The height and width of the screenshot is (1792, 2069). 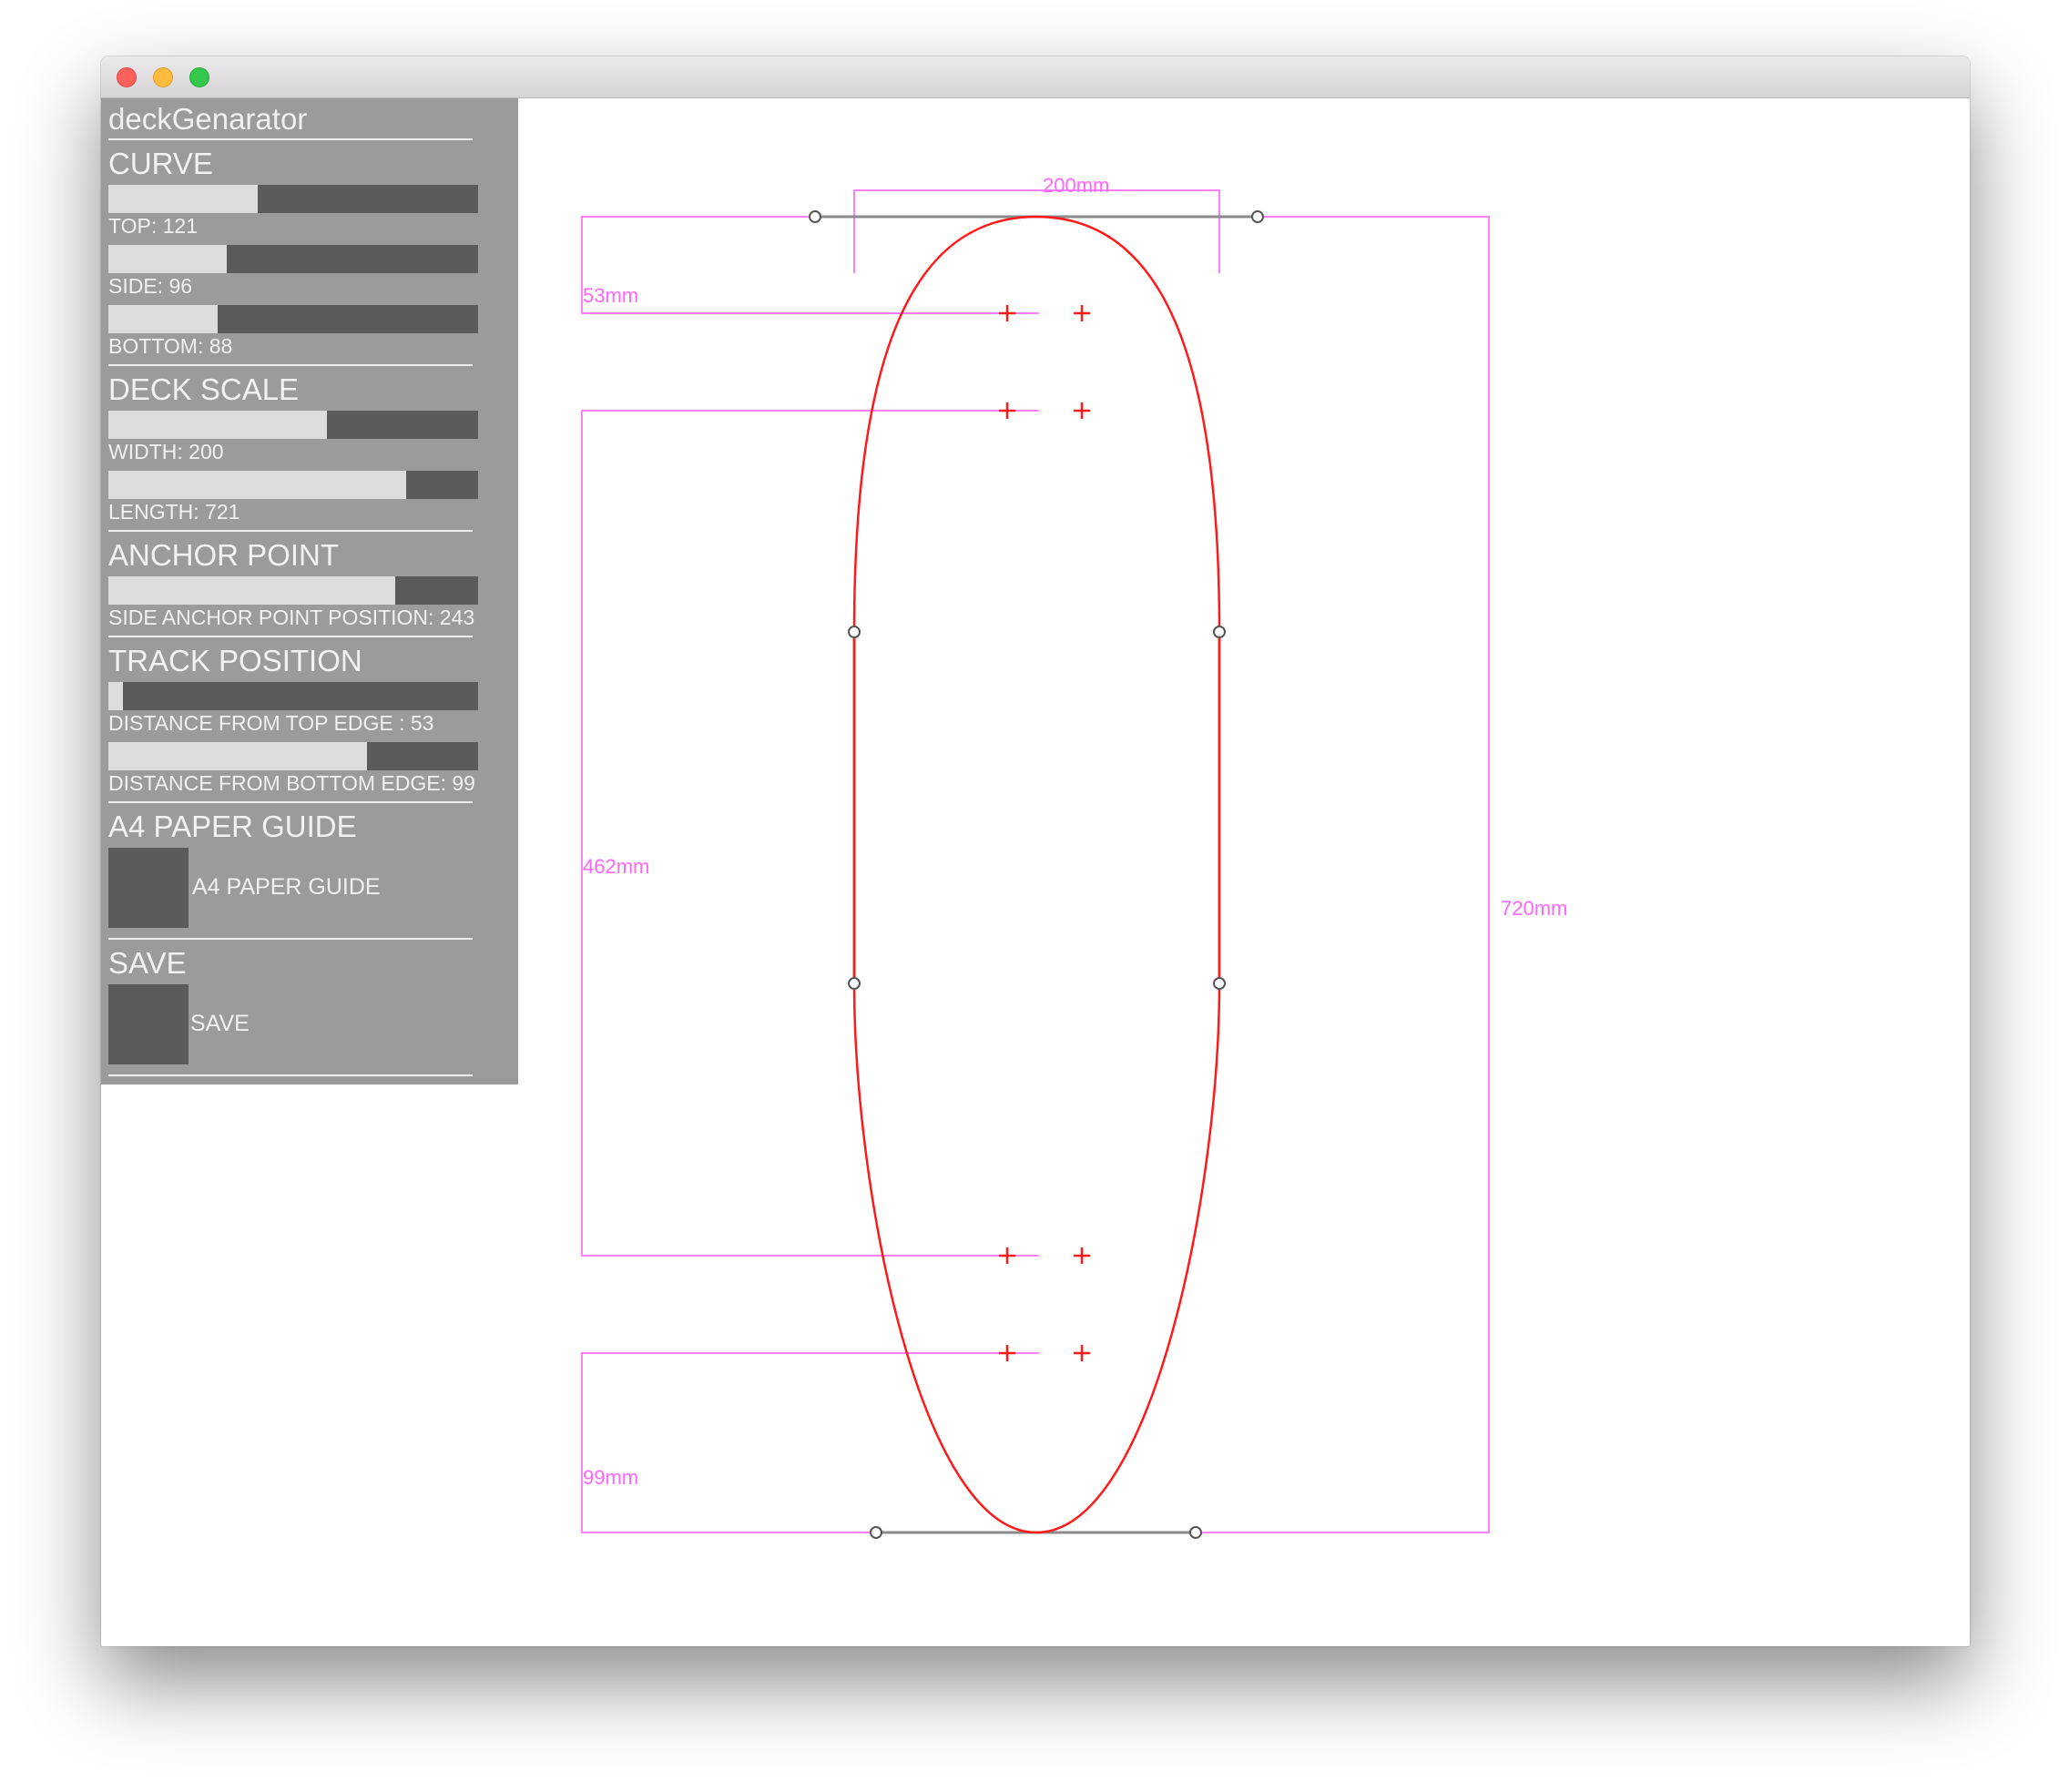 What do you see at coordinates (183, 199) in the screenshot?
I see `curve-top-slider-fill` at bounding box center [183, 199].